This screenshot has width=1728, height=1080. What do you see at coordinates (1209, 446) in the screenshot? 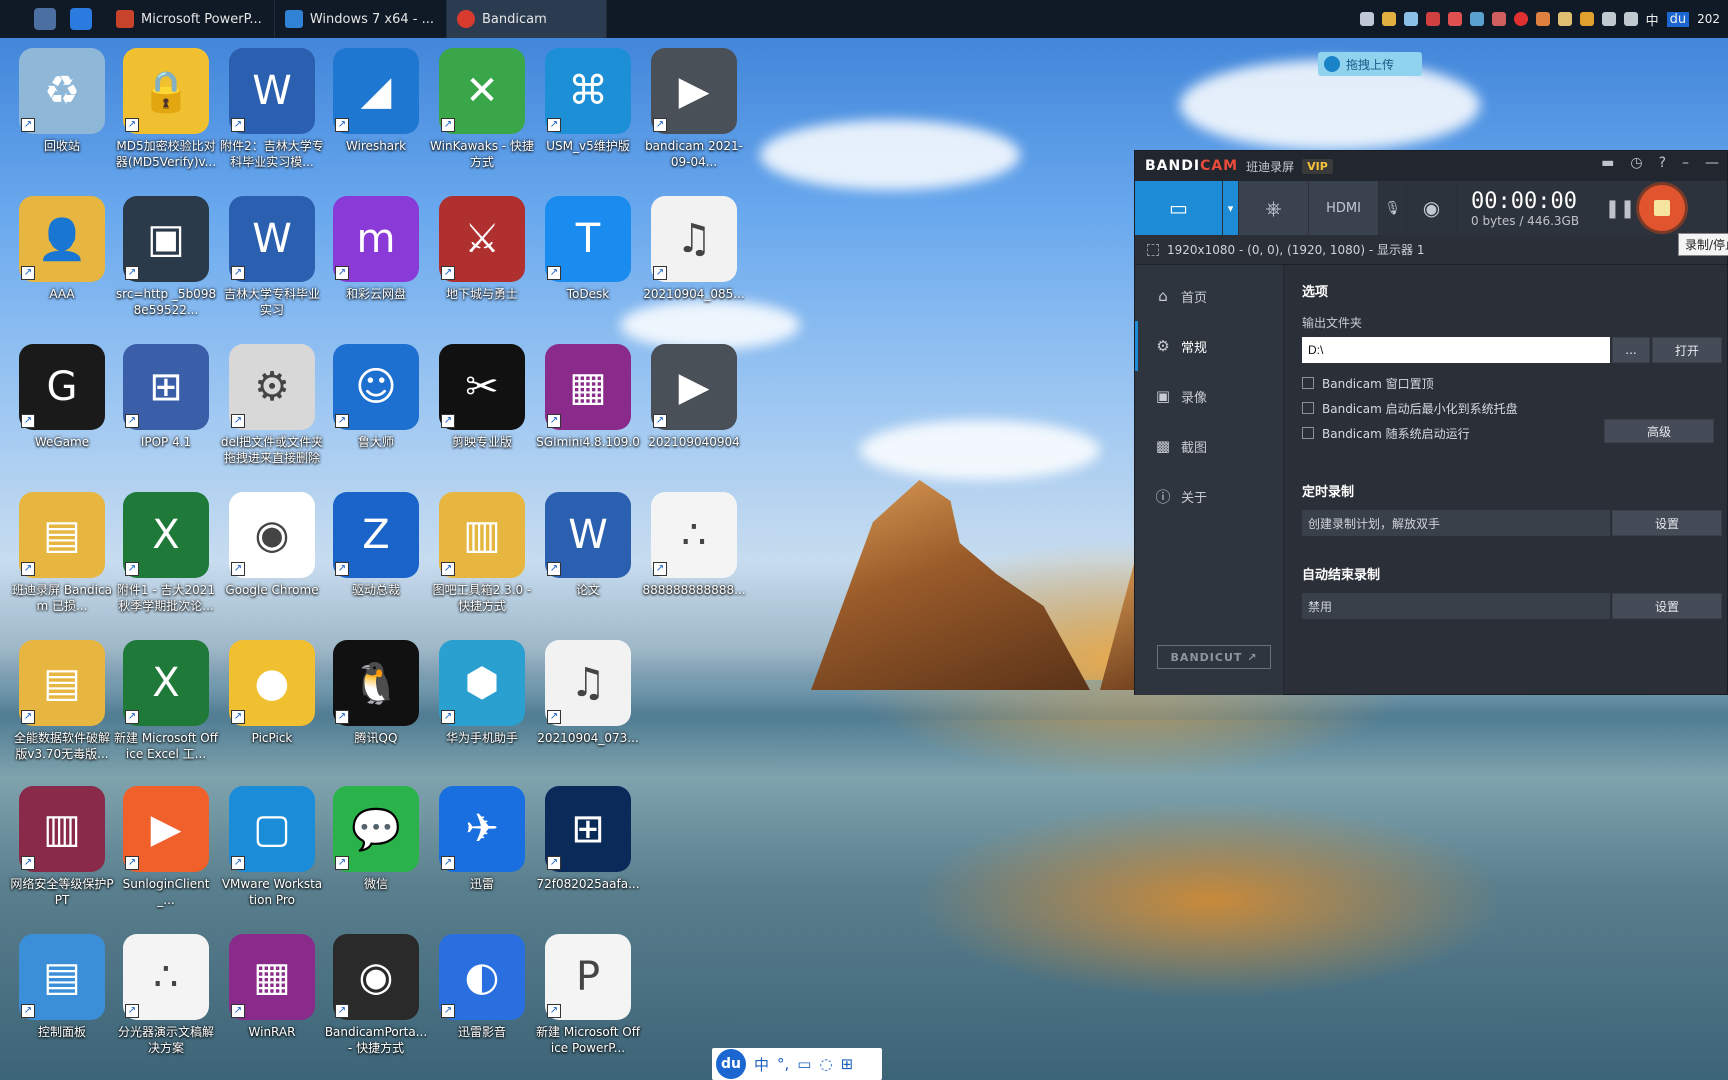
I see `nav-screenshot: ▩ 截图` at bounding box center [1209, 446].